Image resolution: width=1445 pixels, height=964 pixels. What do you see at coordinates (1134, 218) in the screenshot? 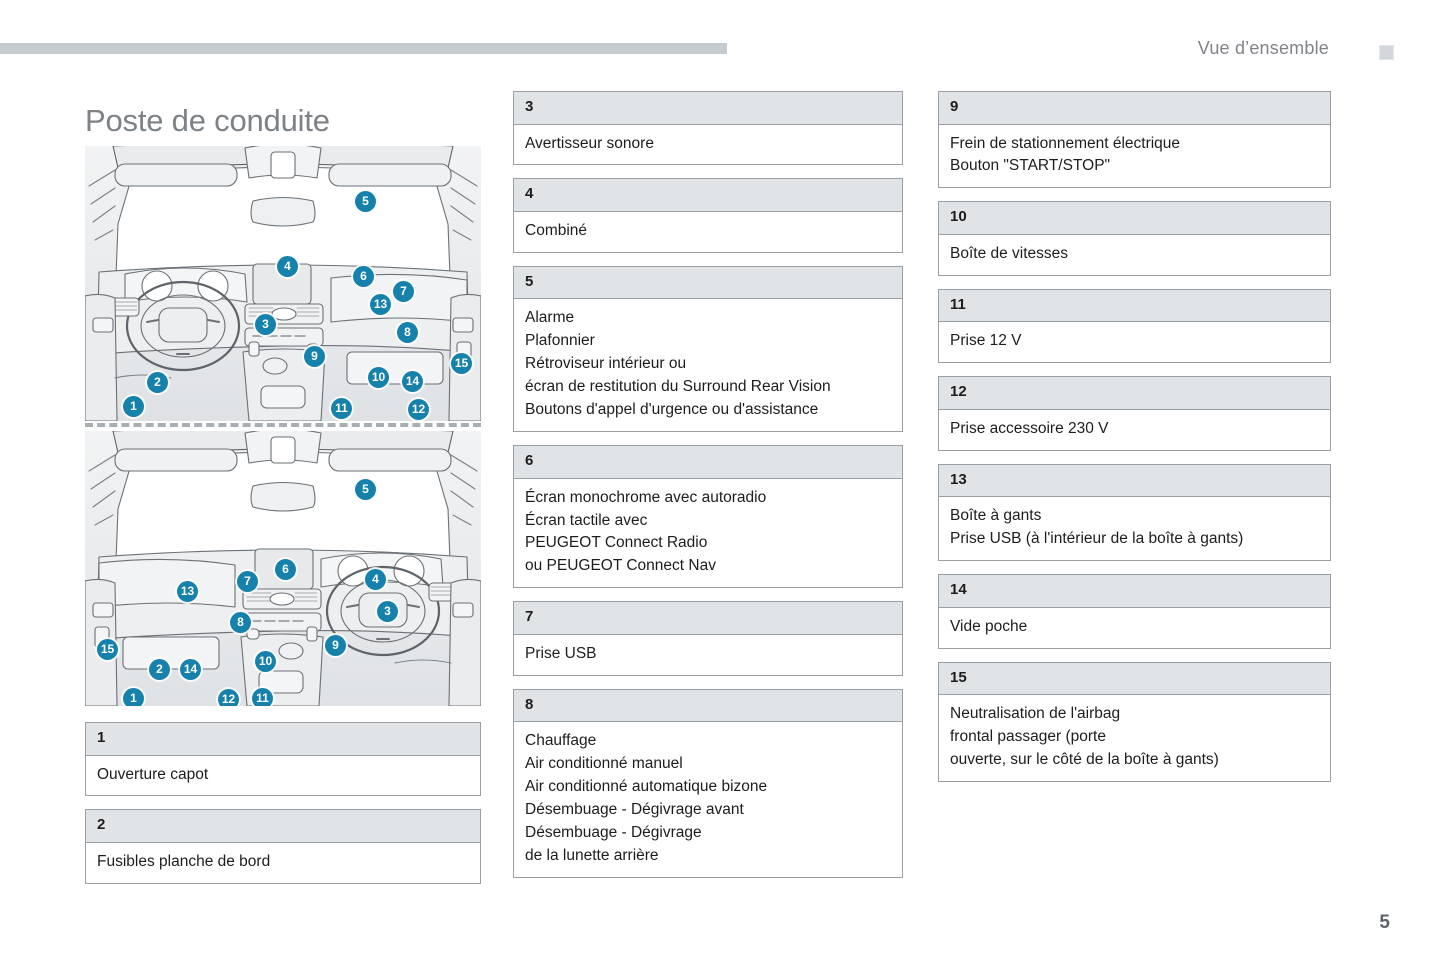
I see `item-number: 10` at bounding box center [1134, 218].